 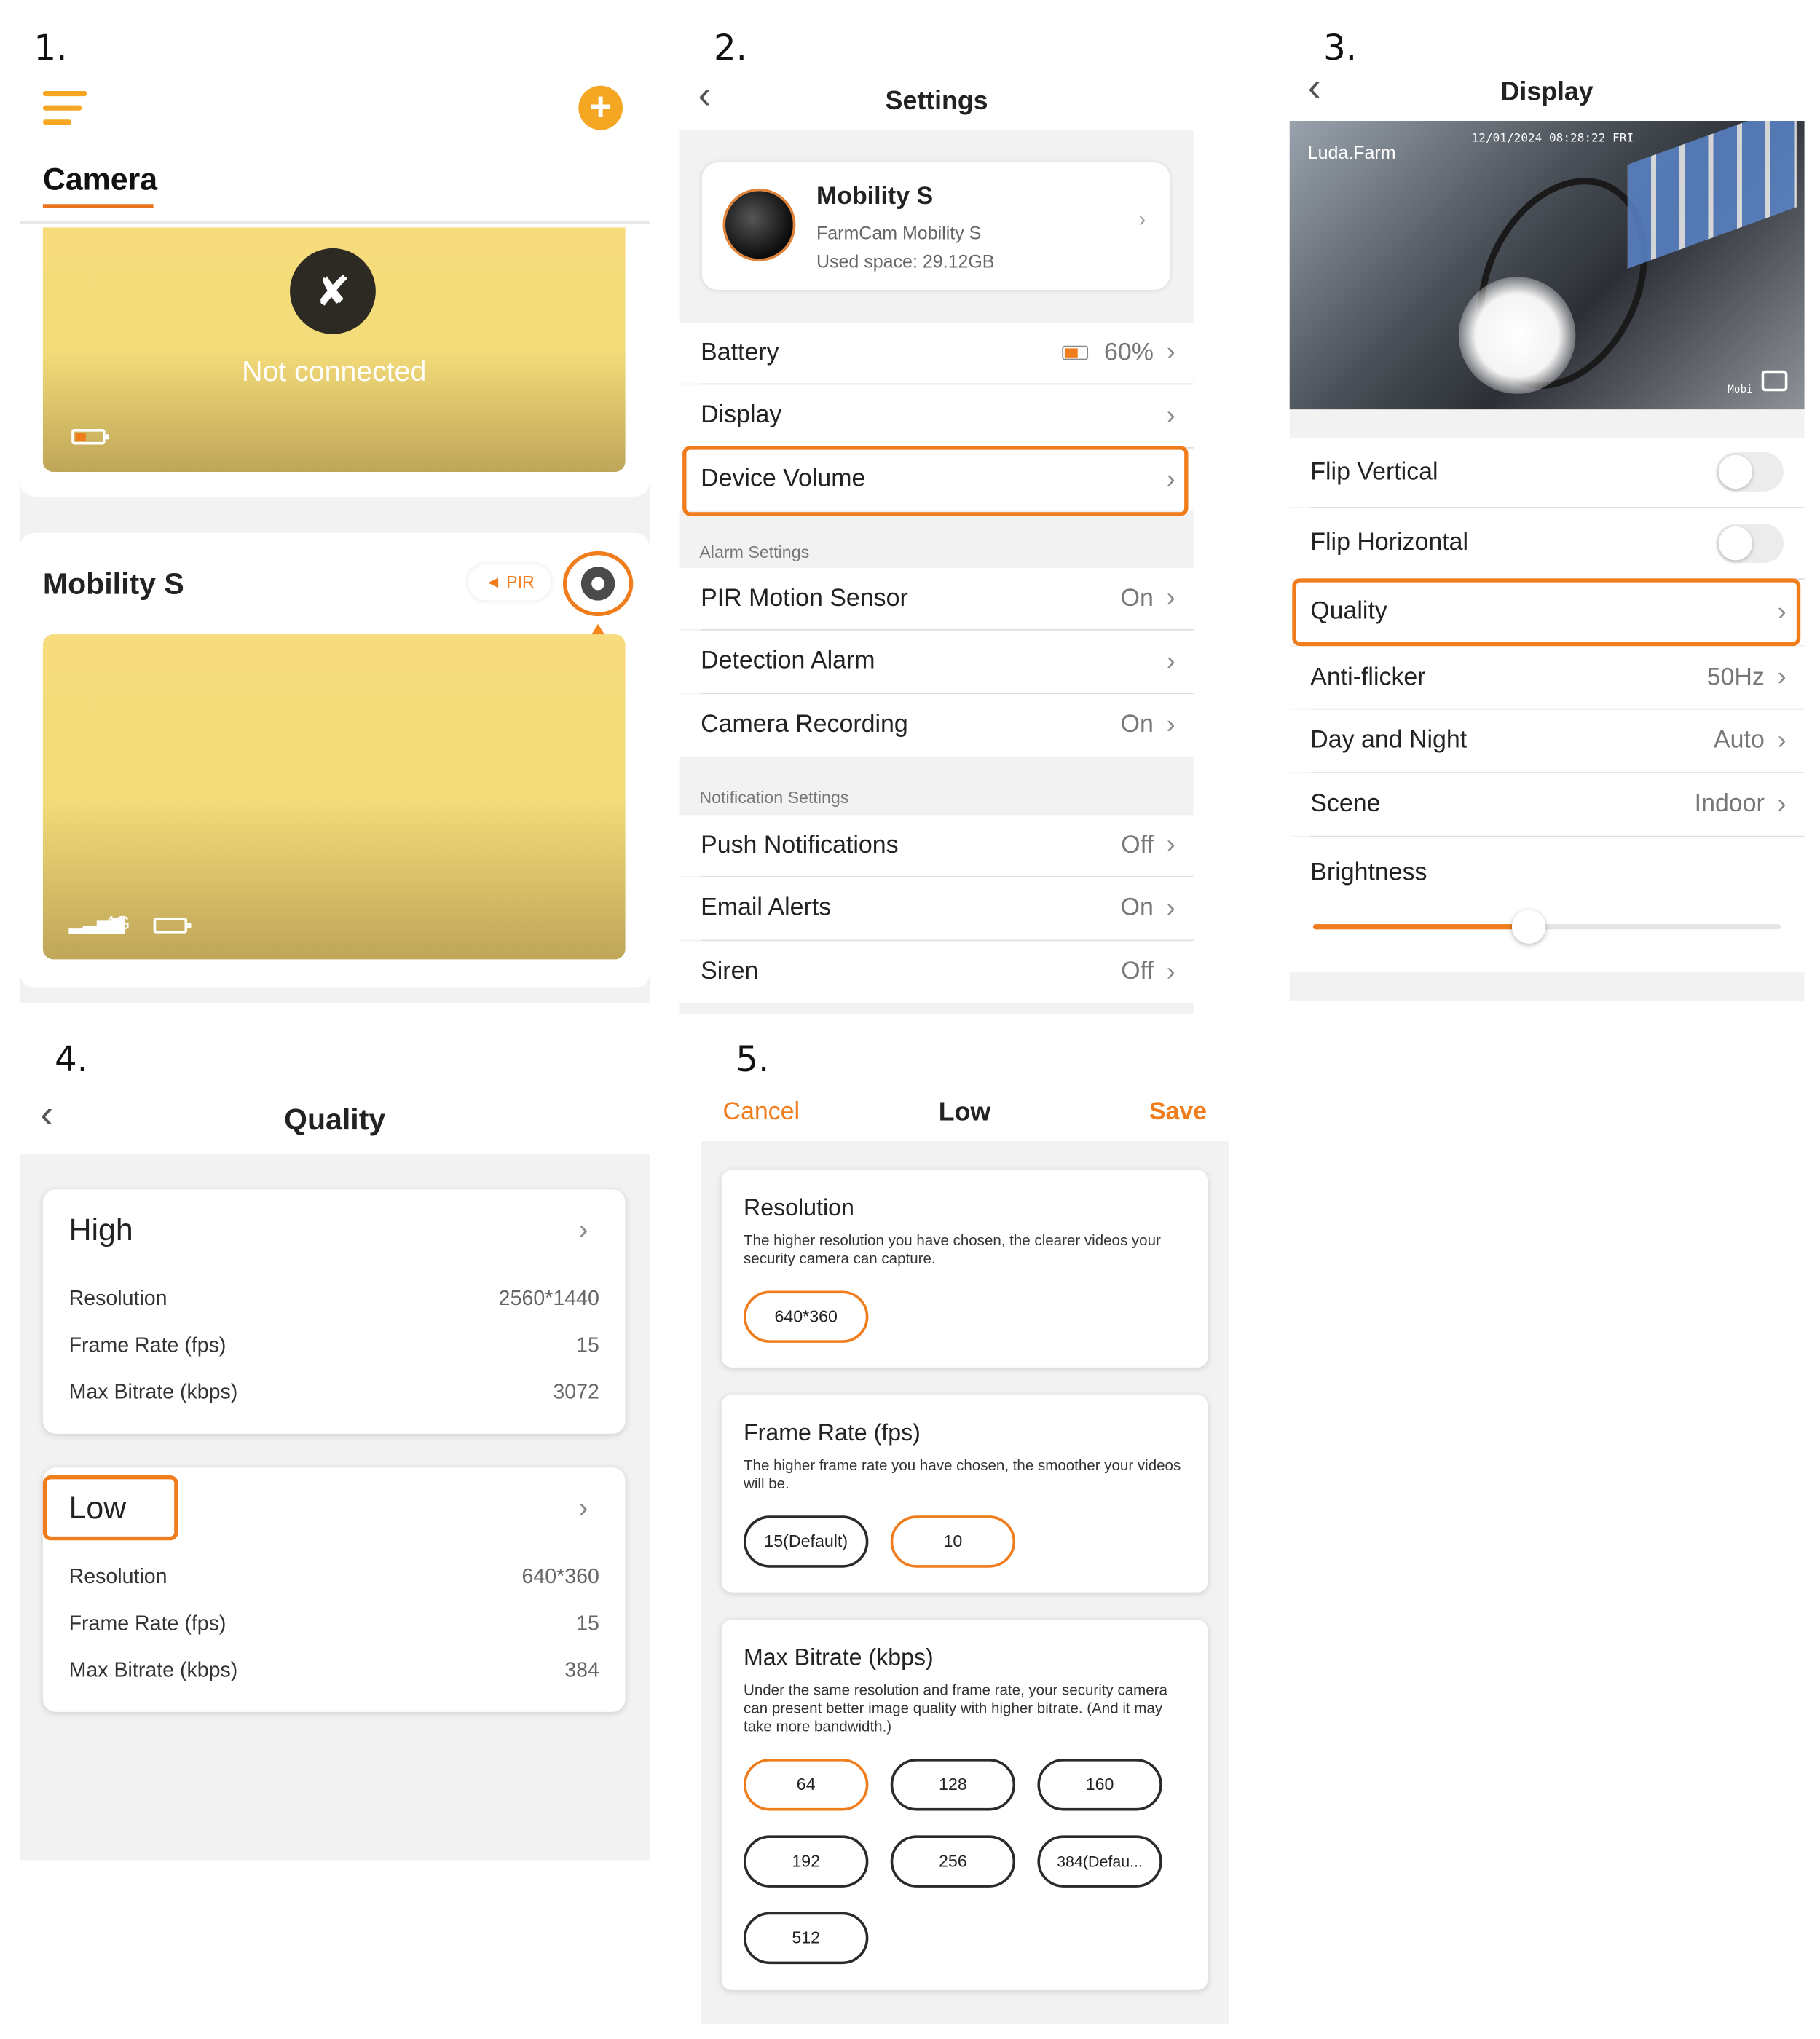 I want to click on camera-preview-mobility: ▂▃▅▆ 4G, so click(x=334, y=797).